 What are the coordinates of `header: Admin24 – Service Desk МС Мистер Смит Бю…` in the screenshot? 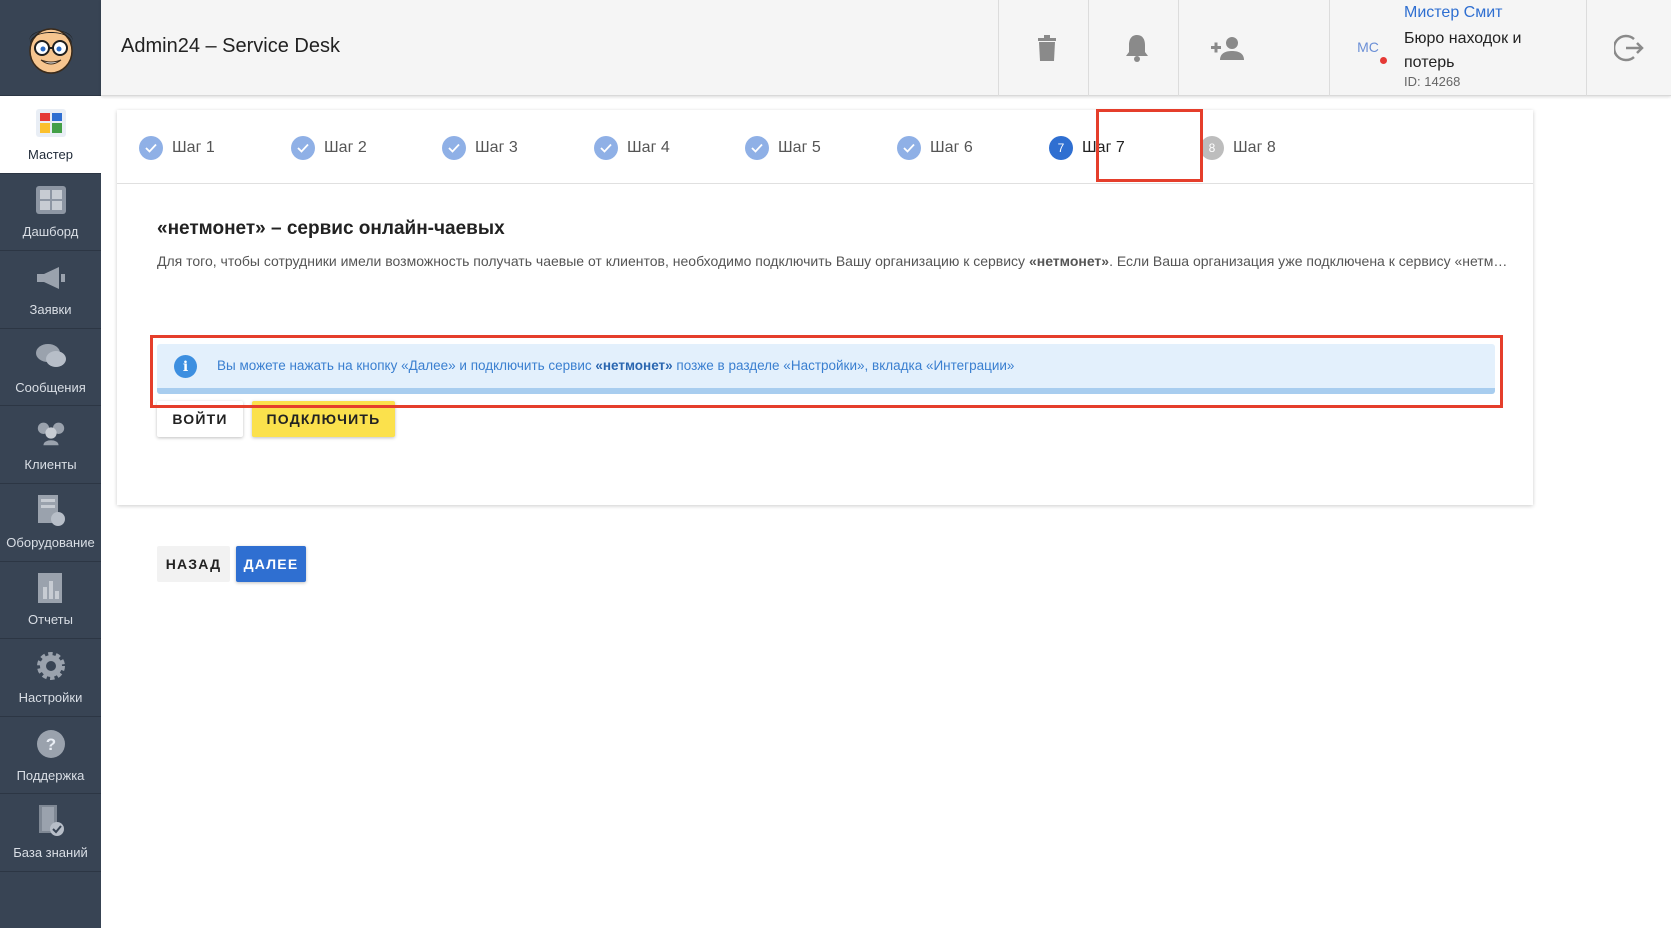 It's located at (886, 48).